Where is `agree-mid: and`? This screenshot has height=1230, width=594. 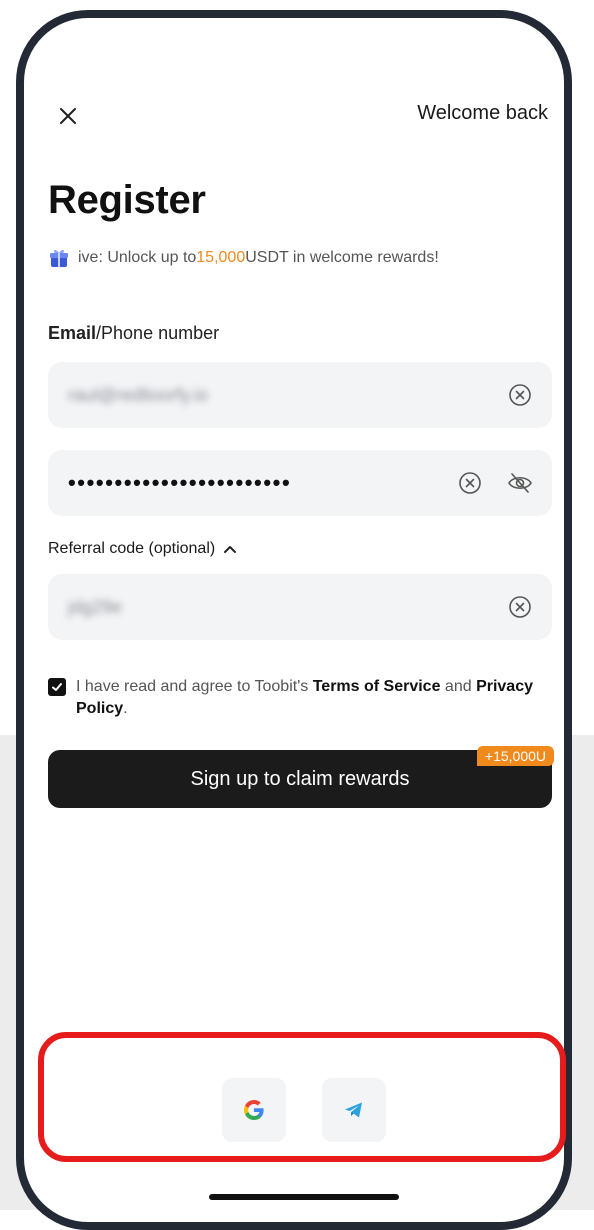 agree-mid: and is located at coordinates (458, 686).